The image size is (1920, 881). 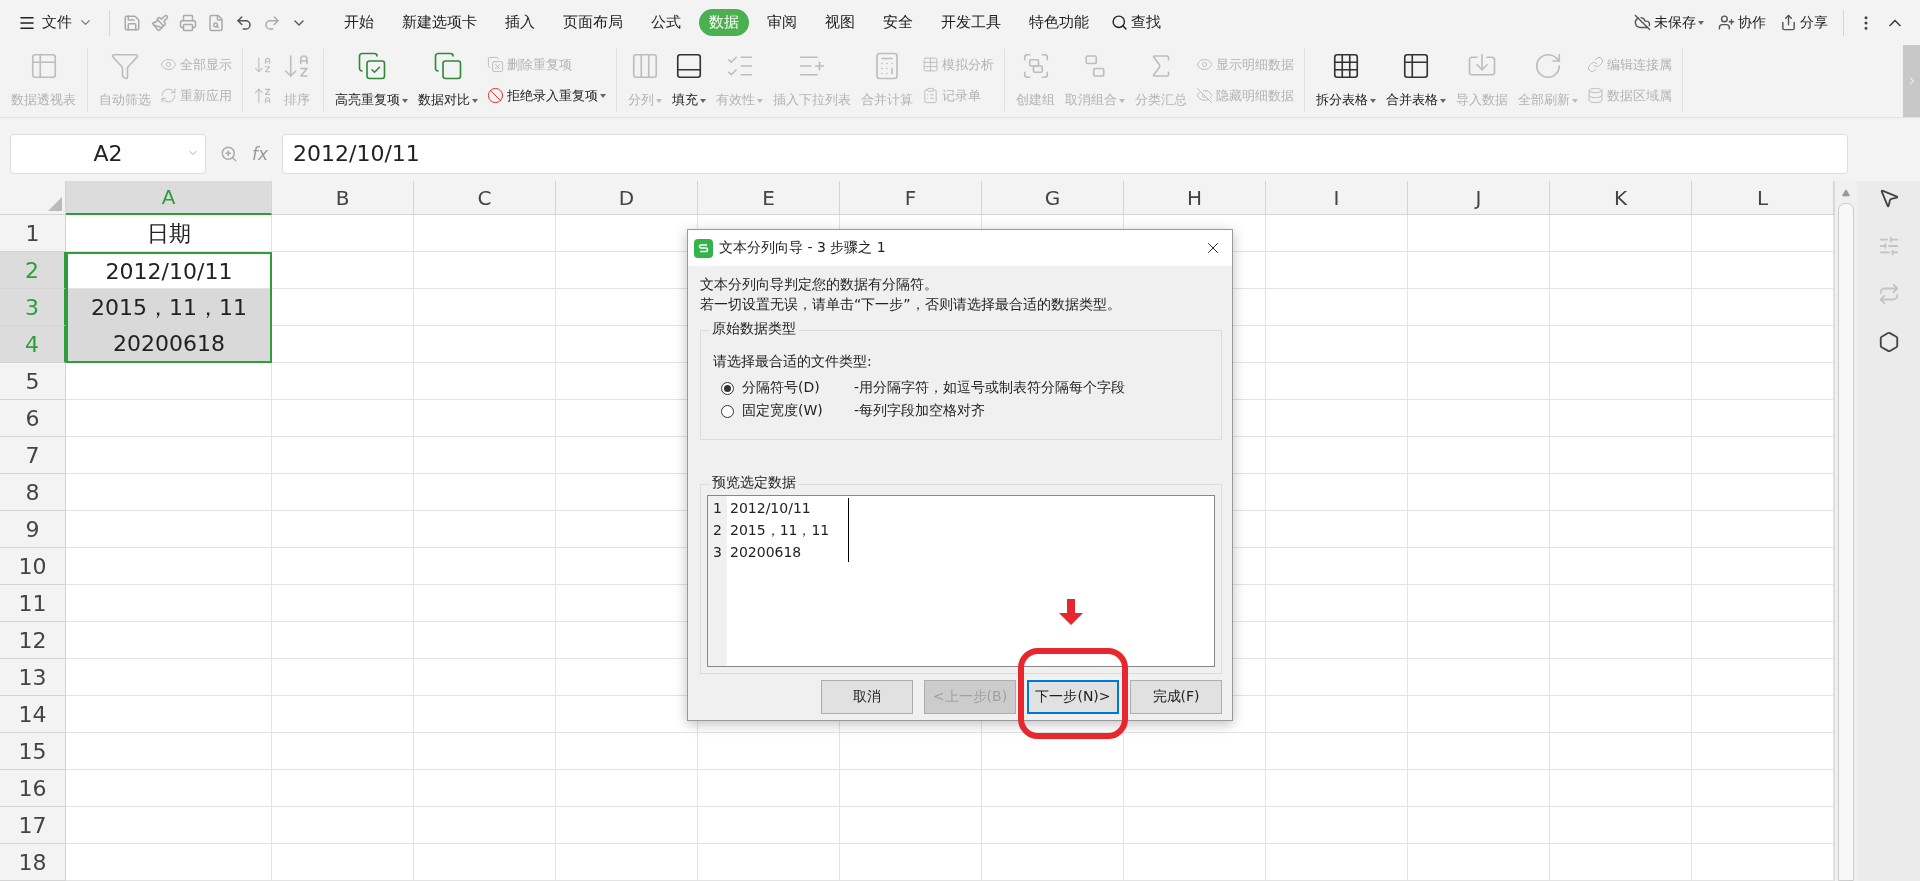 I want to click on row-header: 9, so click(x=33, y=529).